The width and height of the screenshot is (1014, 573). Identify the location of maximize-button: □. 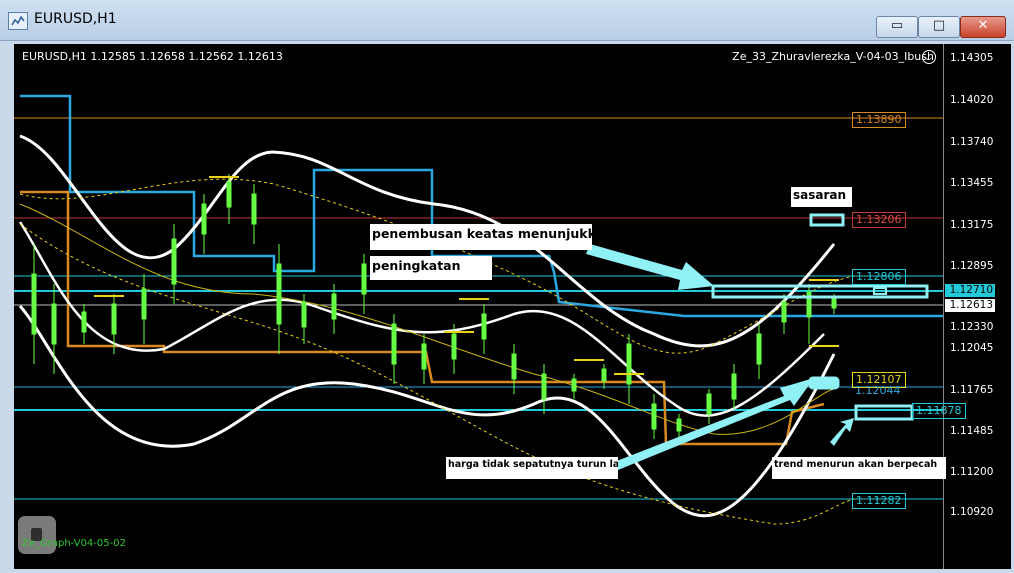
(939, 27).